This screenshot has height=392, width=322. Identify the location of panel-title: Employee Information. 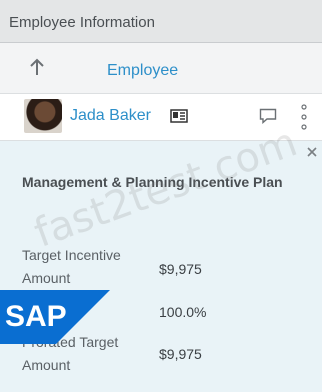
(82, 22).